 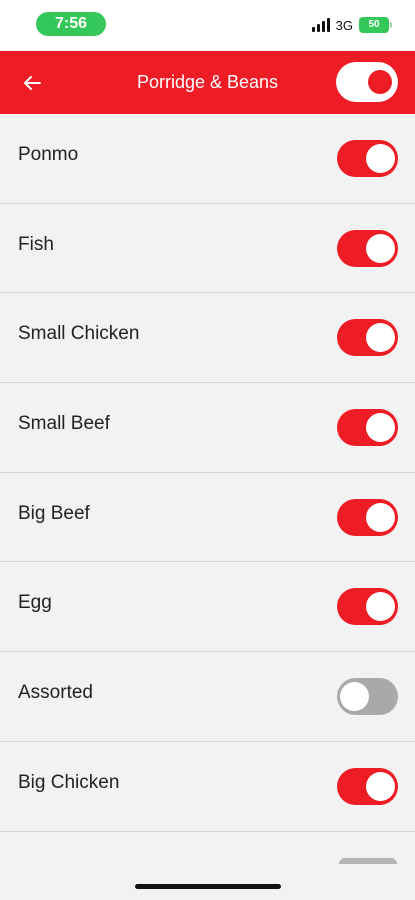 What do you see at coordinates (207, 607) in the screenshot?
I see `list-item: Egg` at bounding box center [207, 607].